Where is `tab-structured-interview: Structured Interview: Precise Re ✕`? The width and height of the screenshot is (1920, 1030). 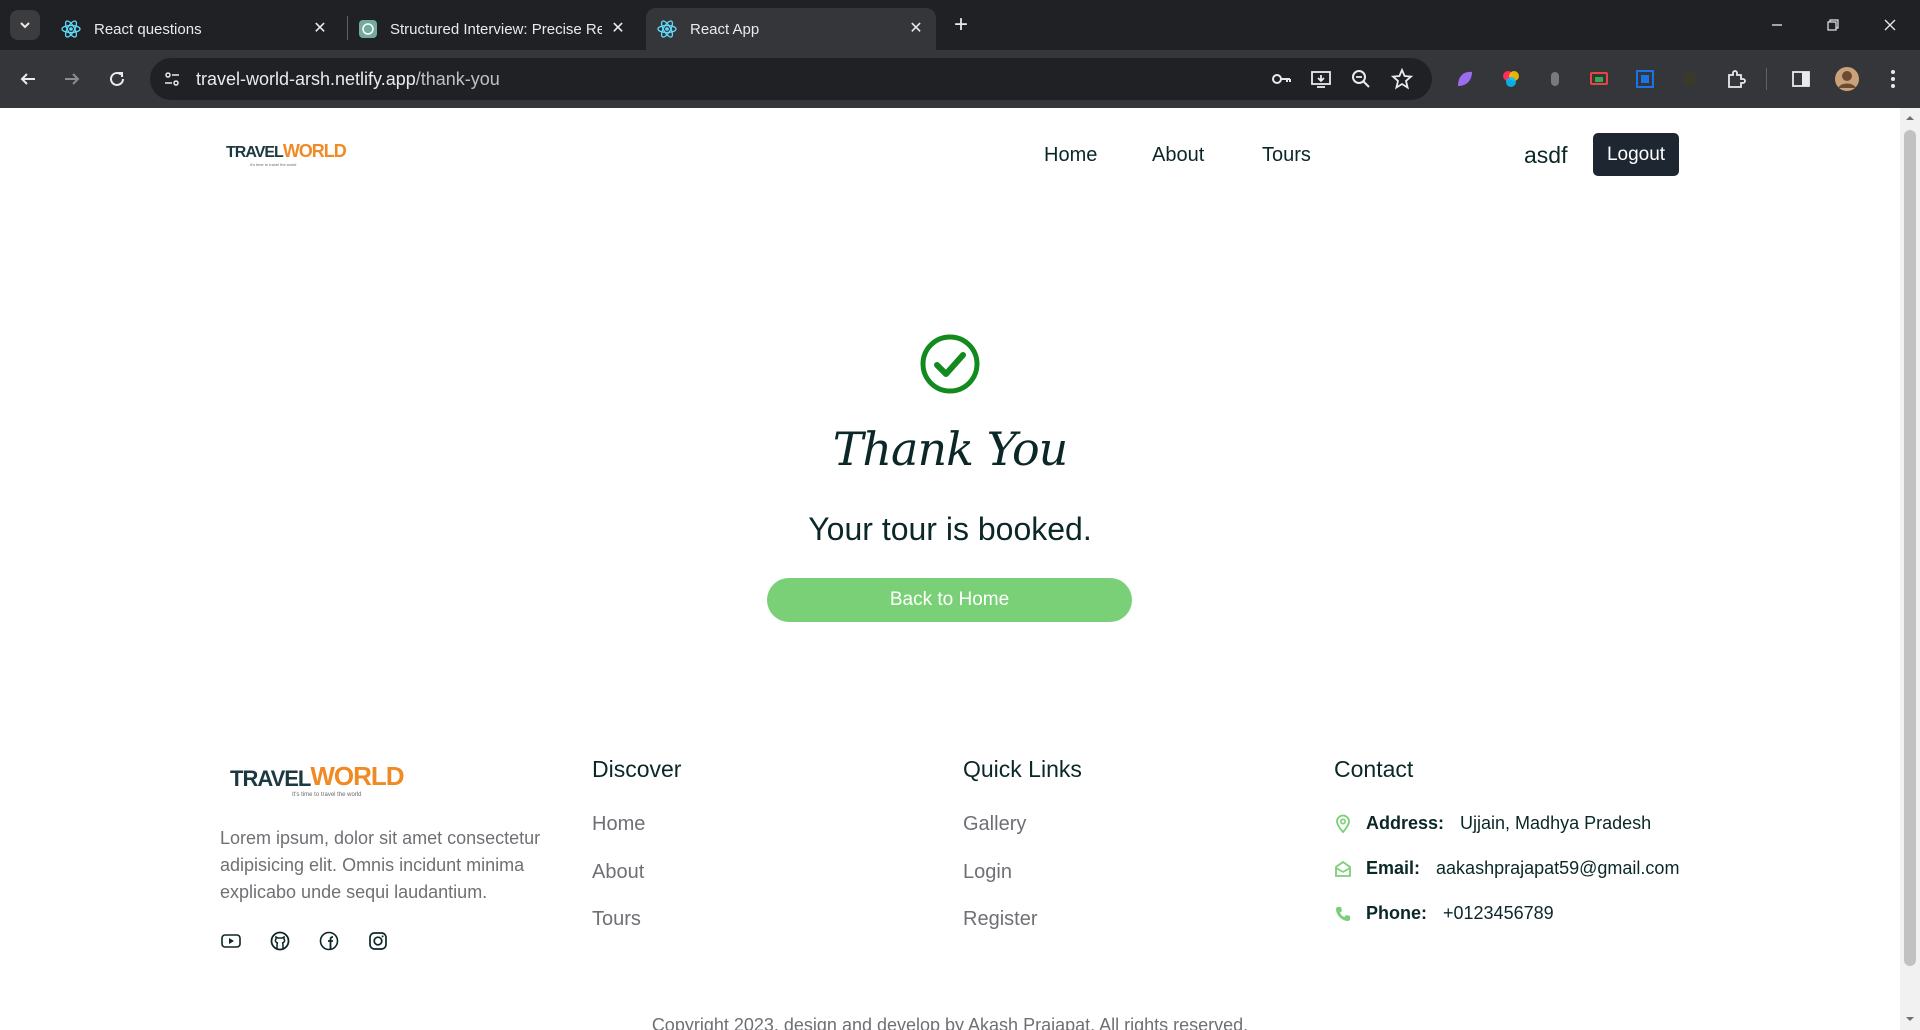
tab-structured-interview: Structured Interview: Precise Re ✕ is located at coordinates (493, 29).